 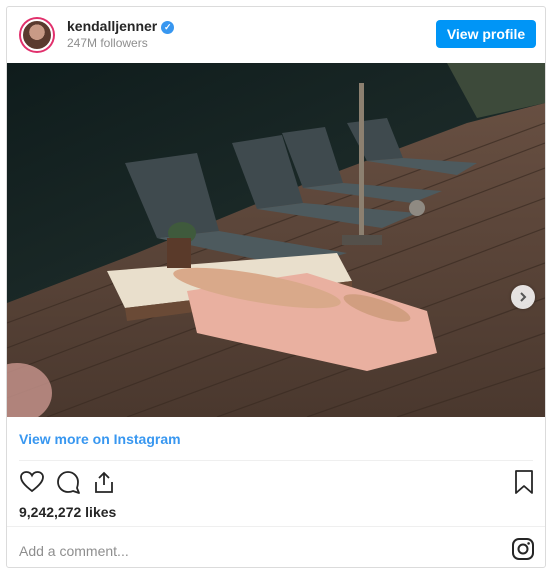 I want to click on username-text: kendalljenner, so click(x=112, y=26).